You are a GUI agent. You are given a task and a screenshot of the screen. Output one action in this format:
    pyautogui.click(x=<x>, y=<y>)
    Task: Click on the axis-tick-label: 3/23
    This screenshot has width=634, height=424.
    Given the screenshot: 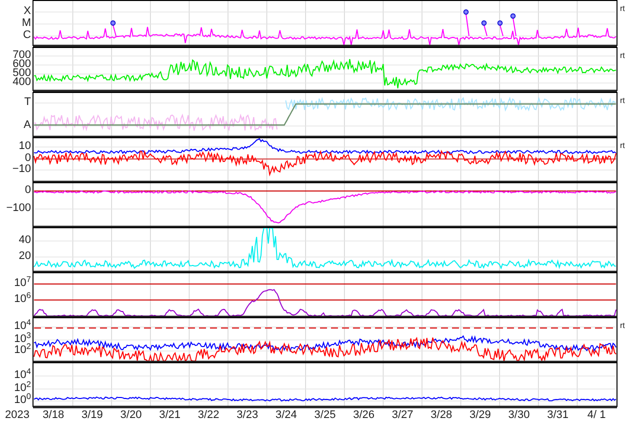 What is the action you would take?
    pyautogui.click(x=248, y=415)
    